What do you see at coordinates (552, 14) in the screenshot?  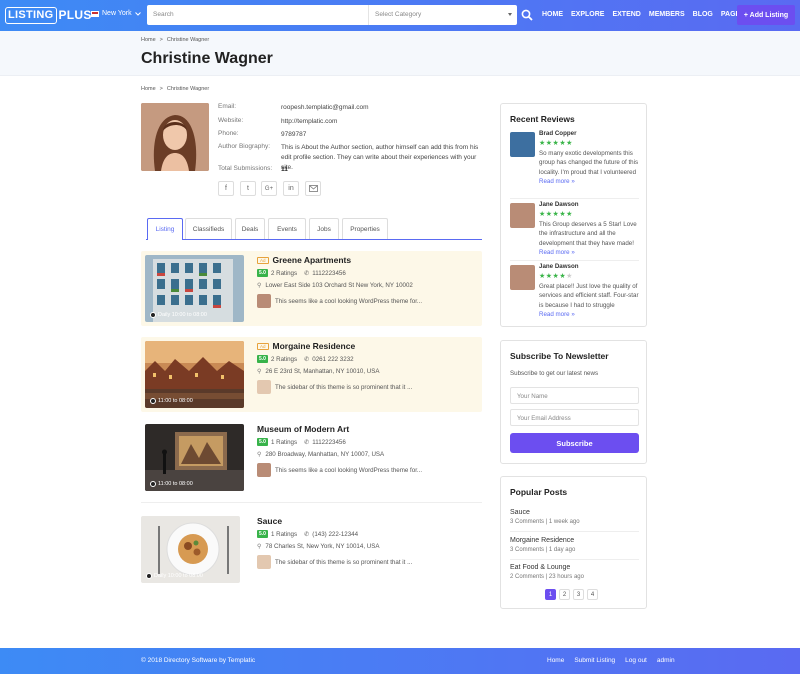 I see `nav-home: HOME` at bounding box center [552, 14].